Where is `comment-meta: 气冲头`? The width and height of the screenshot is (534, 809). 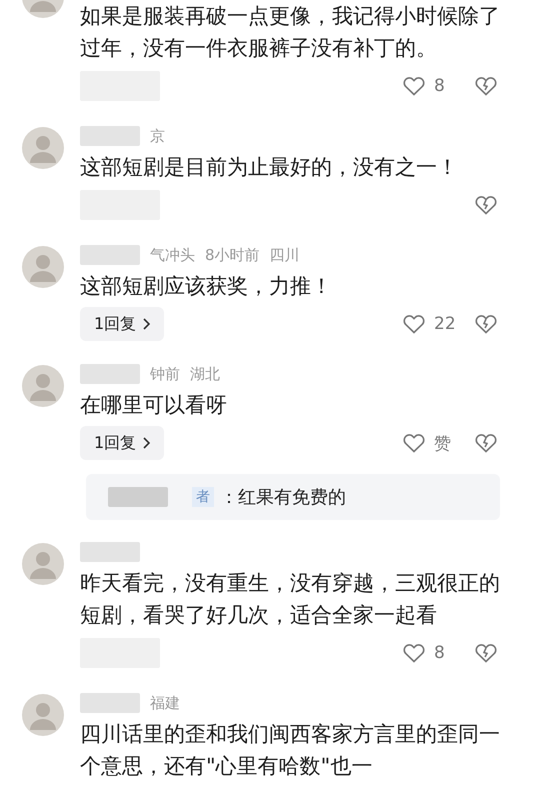 comment-meta: 气冲头 is located at coordinates (172, 255).